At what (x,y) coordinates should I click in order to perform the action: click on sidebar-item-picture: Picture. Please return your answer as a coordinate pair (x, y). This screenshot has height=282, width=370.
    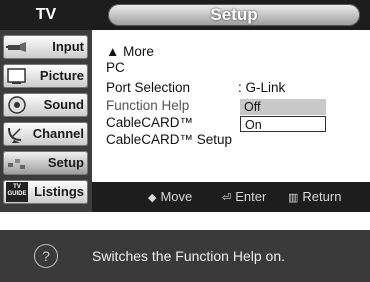
    Looking at the image, I should click on (45, 76).